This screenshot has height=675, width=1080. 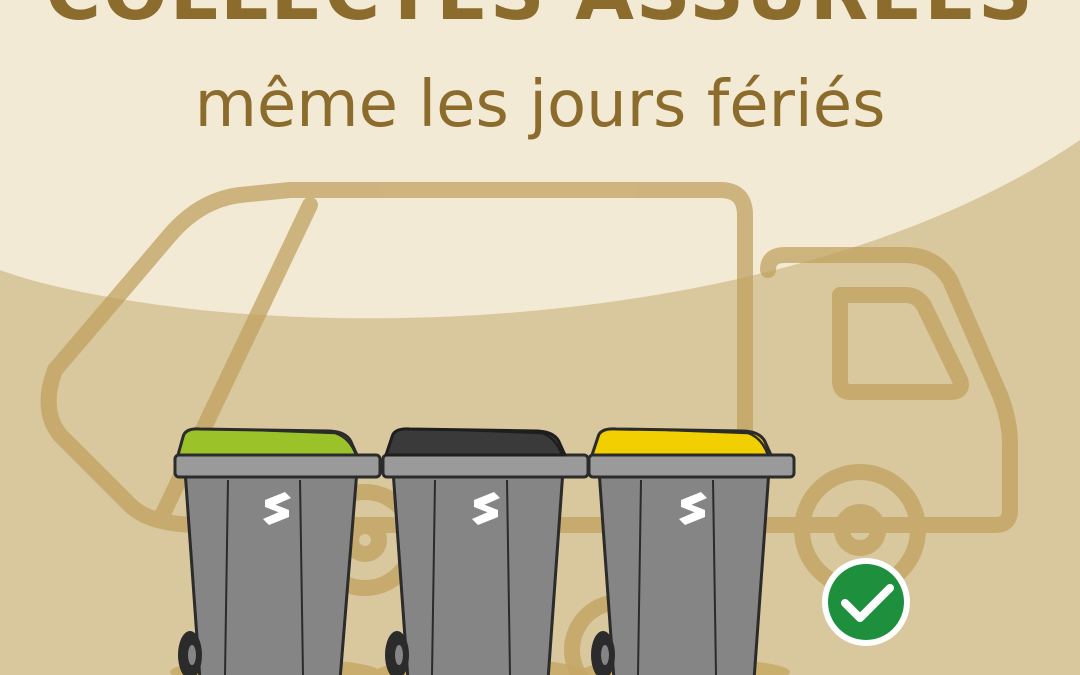 I want to click on check-circle-icon, so click(x=866, y=602).